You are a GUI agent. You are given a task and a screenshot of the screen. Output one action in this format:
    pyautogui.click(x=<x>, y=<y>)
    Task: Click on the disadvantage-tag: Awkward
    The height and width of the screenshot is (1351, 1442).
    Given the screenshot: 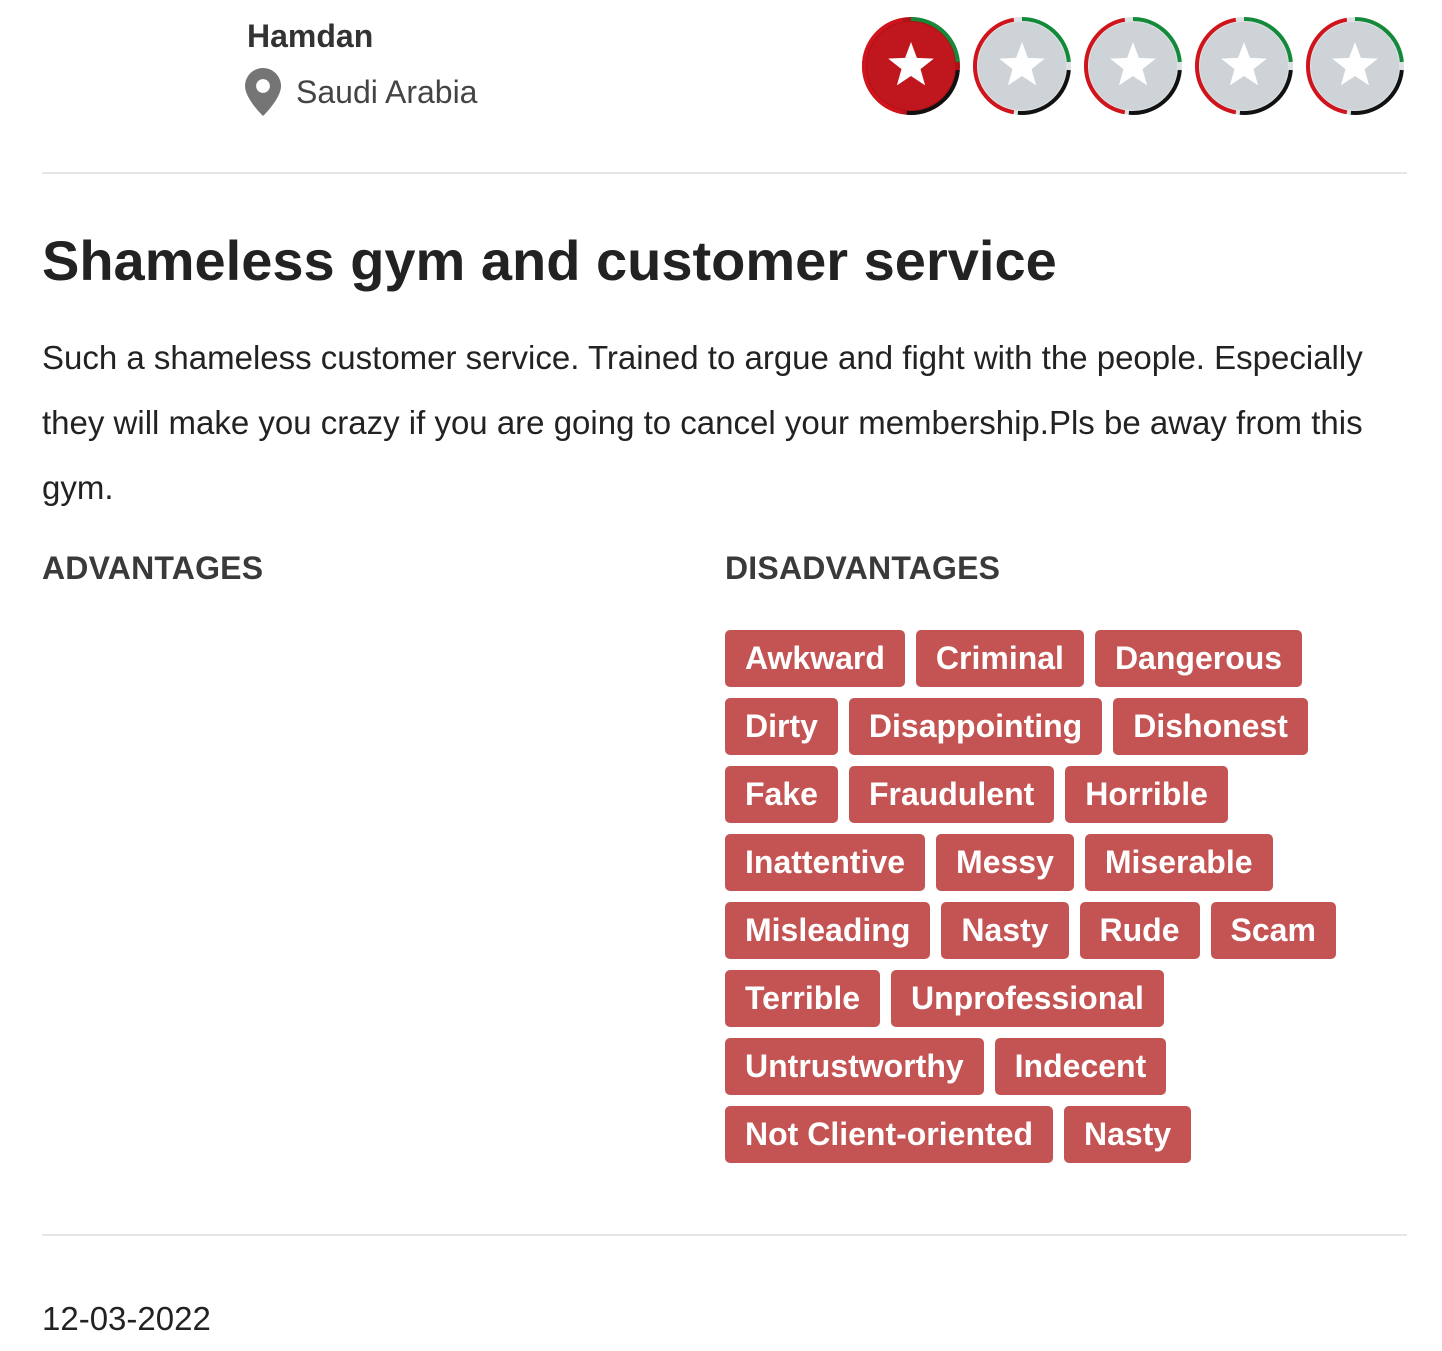 What is the action you would take?
    pyautogui.click(x=815, y=658)
    